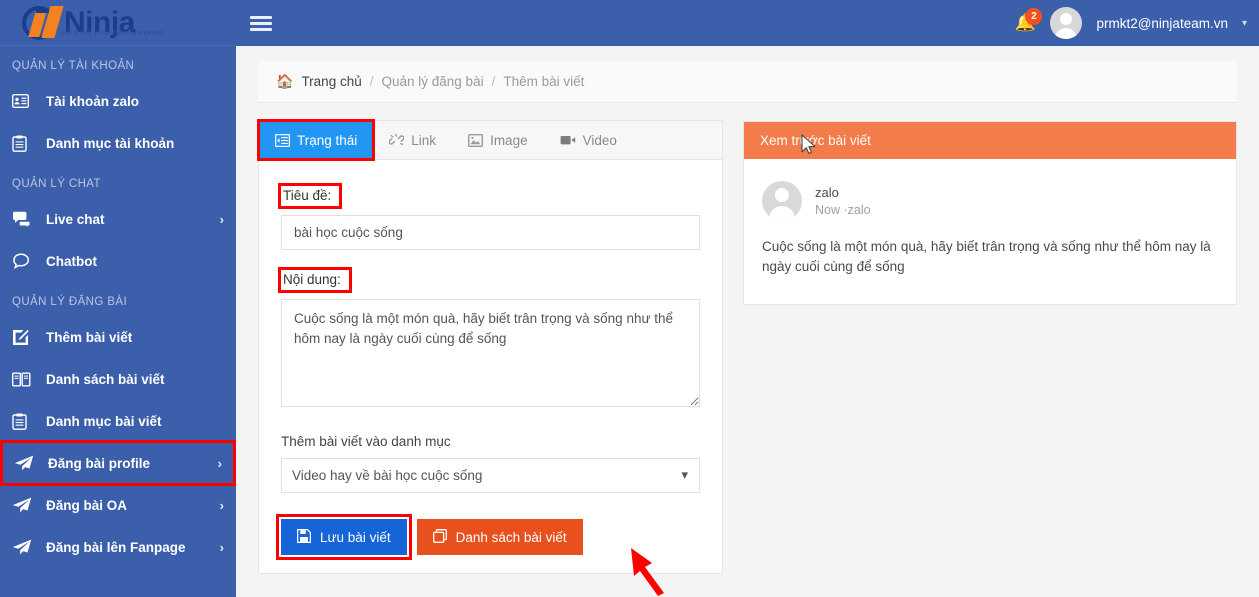 The image size is (1259, 597). I want to click on form-actions: Lưu bài viết Danh sách bài viết, so click(488, 537).